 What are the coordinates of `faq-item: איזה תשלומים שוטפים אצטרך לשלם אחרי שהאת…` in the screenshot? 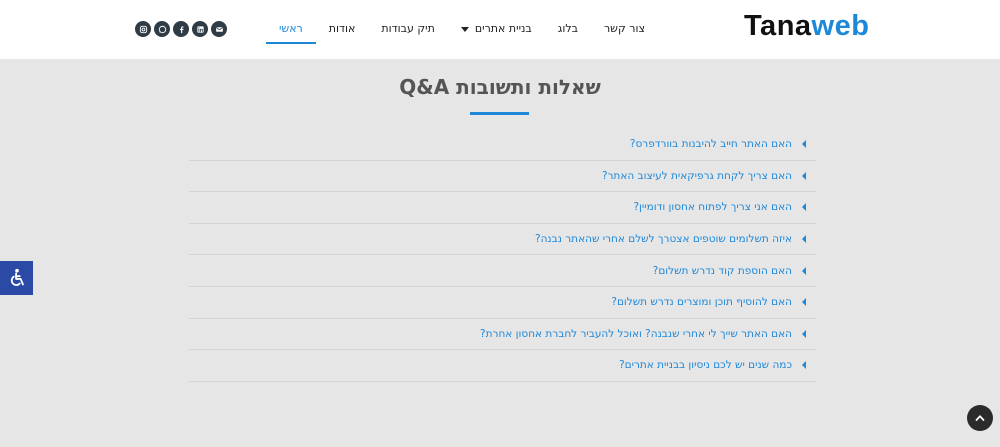 It's located at (502, 240).